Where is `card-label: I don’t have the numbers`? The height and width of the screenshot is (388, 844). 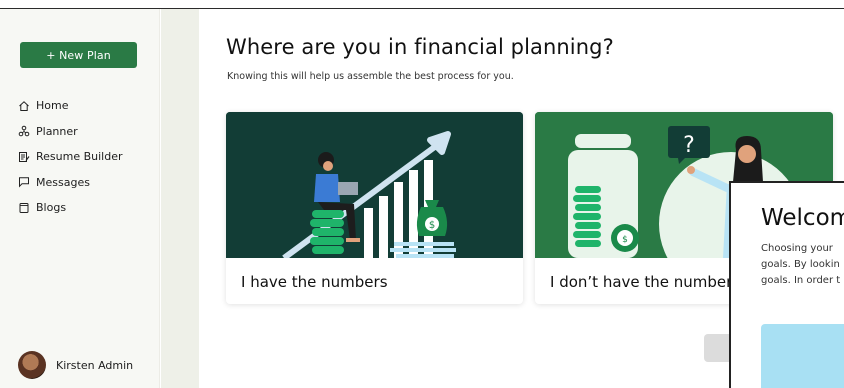
card-label: I don’t have the numbers is located at coordinates (645, 282).